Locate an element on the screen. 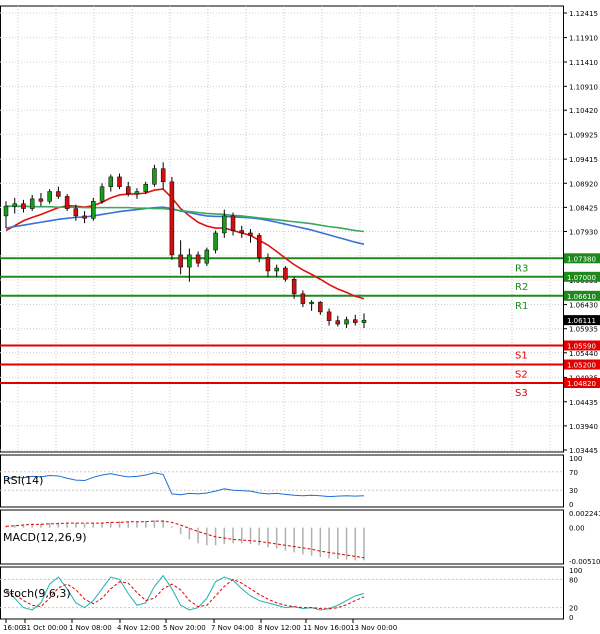  price-label: 1.09415 is located at coordinates (583, 160).